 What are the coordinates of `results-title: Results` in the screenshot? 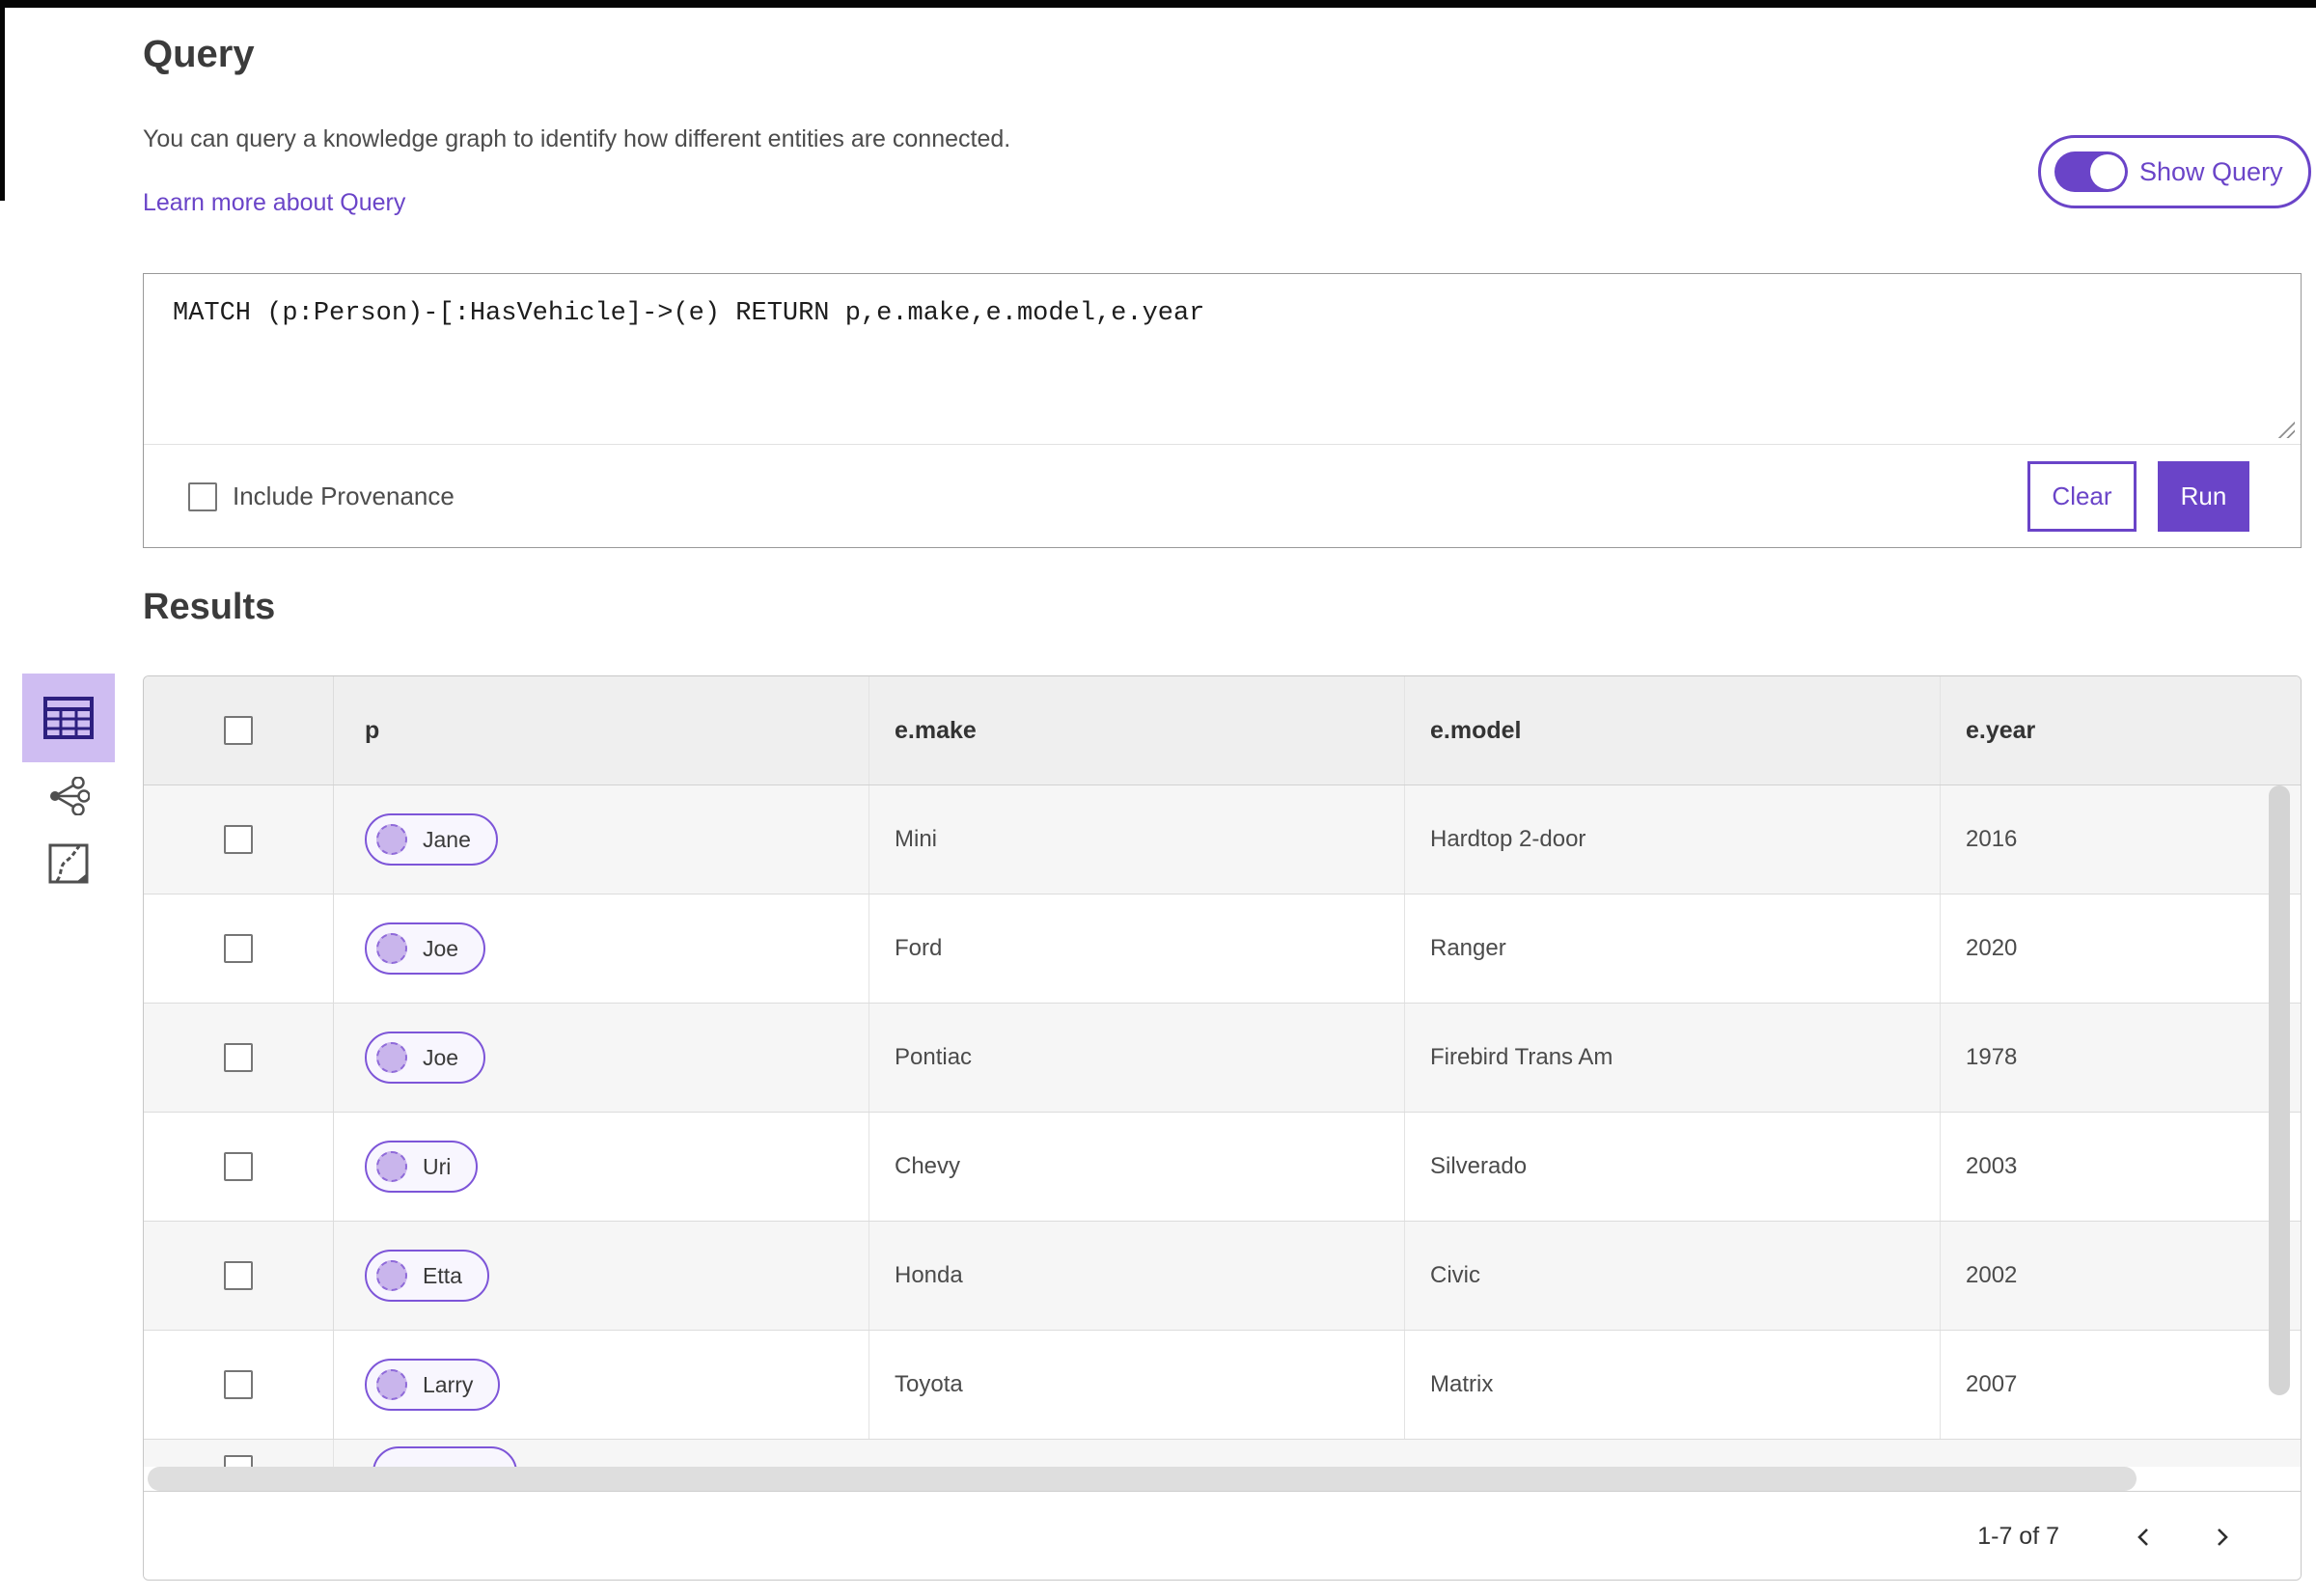 It's located at (209, 607).